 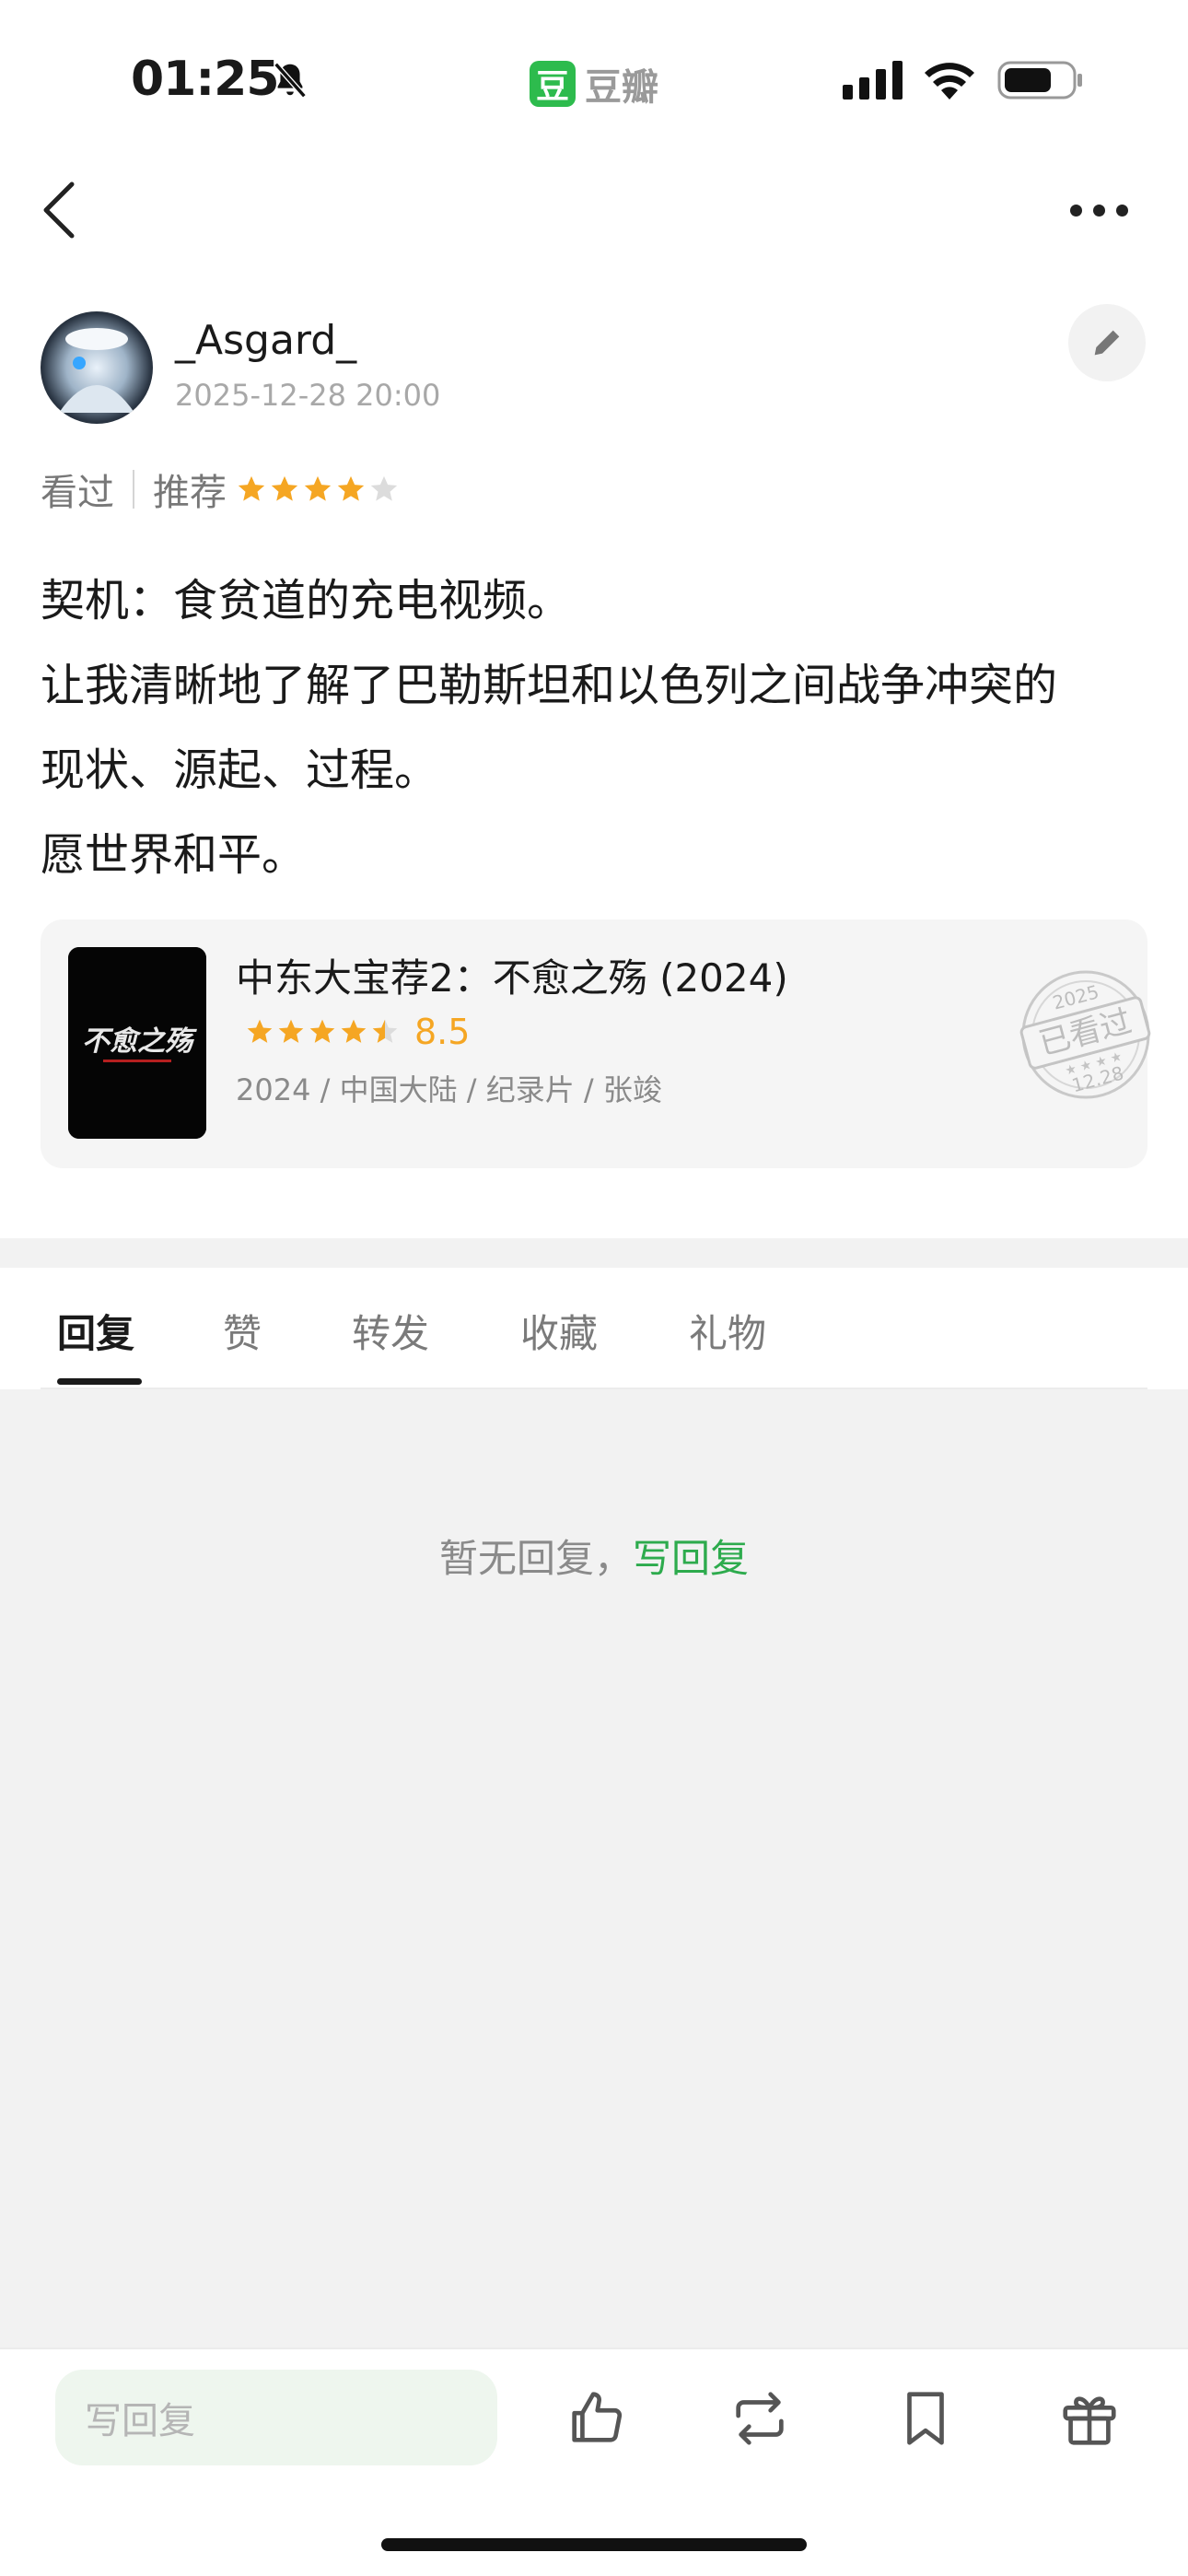 I want to click on movie-meta: 2024 / 中国大陆 / 纪录片 / 张竣, so click(x=449, y=1089).